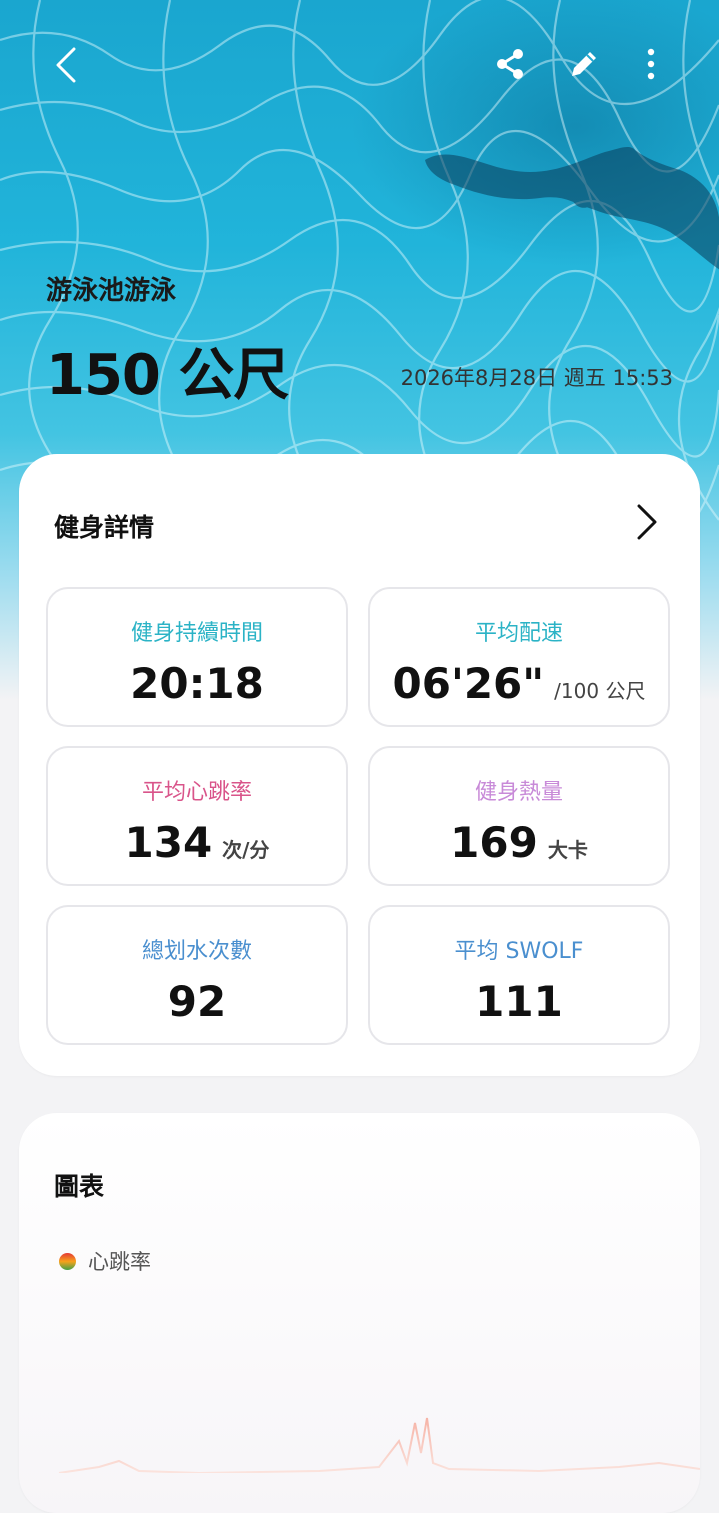 This screenshot has width=719, height=1513. Describe the element at coordinates (168, 842) in the screenshot. I see `tile-value: 134` at that location.